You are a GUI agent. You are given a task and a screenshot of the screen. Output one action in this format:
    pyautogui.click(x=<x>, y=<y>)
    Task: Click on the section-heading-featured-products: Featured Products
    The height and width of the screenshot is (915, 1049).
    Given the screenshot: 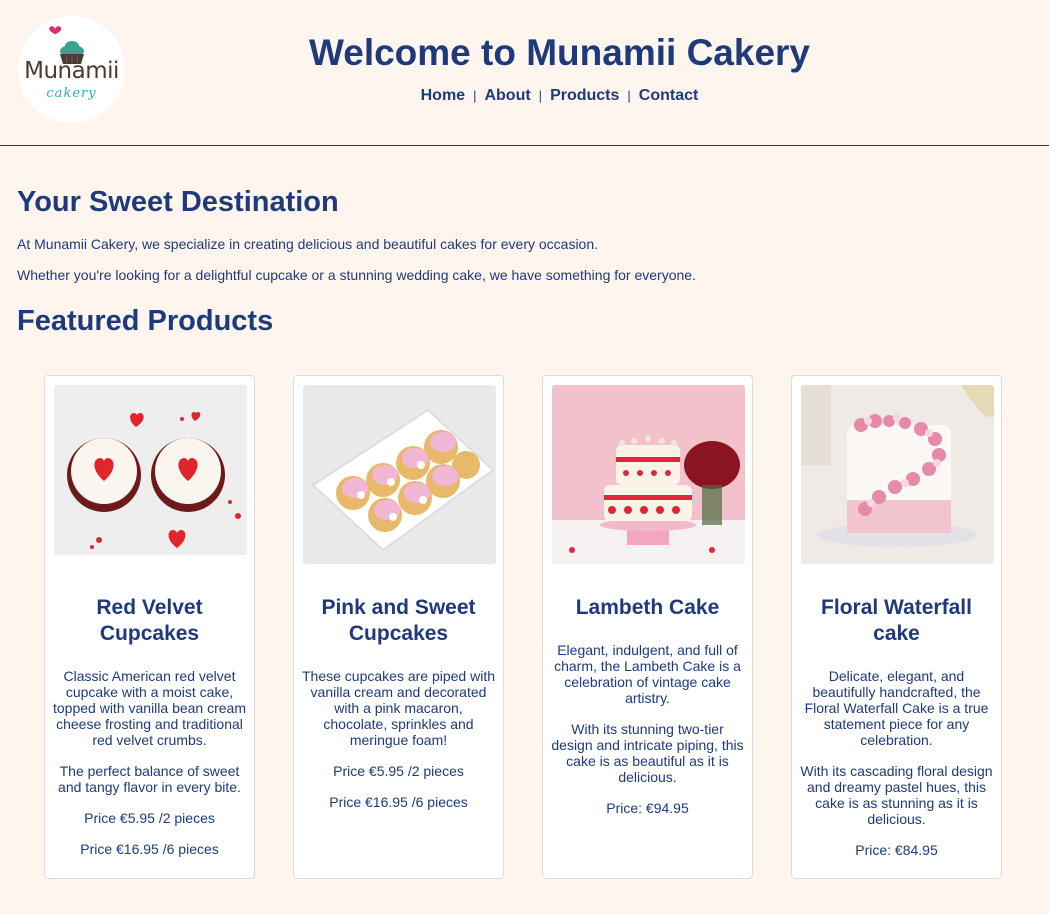 What is the action you would take?
    pyautogui.click(x=145, y=321)
    